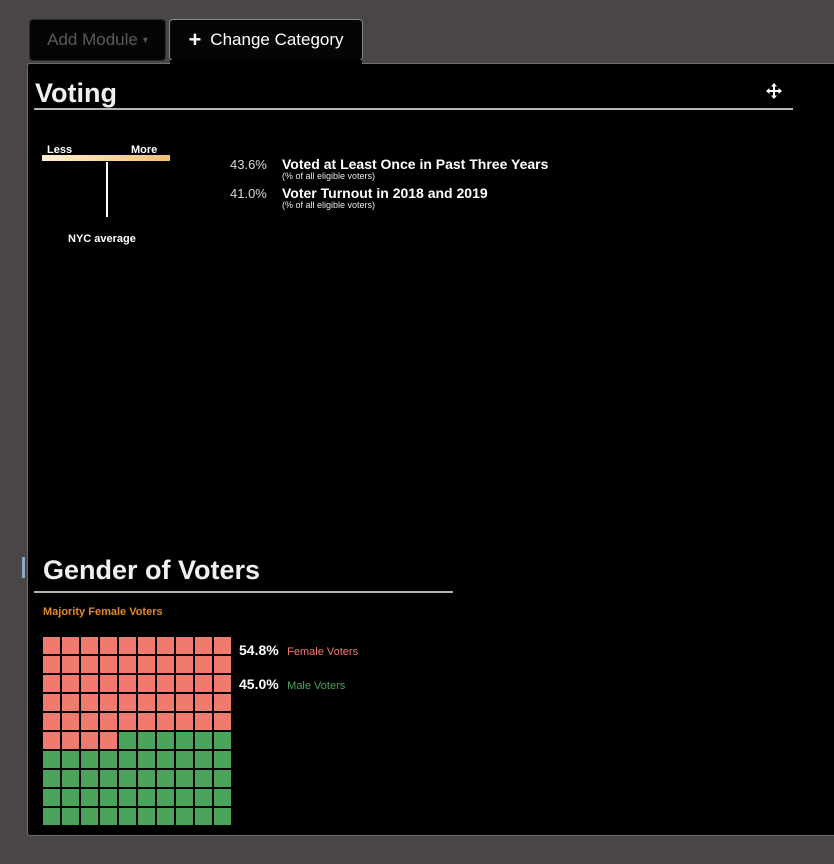 This screenshot has width=834, height=864. I want to click on nyc-average-label: NYC average, so click(102, 239).